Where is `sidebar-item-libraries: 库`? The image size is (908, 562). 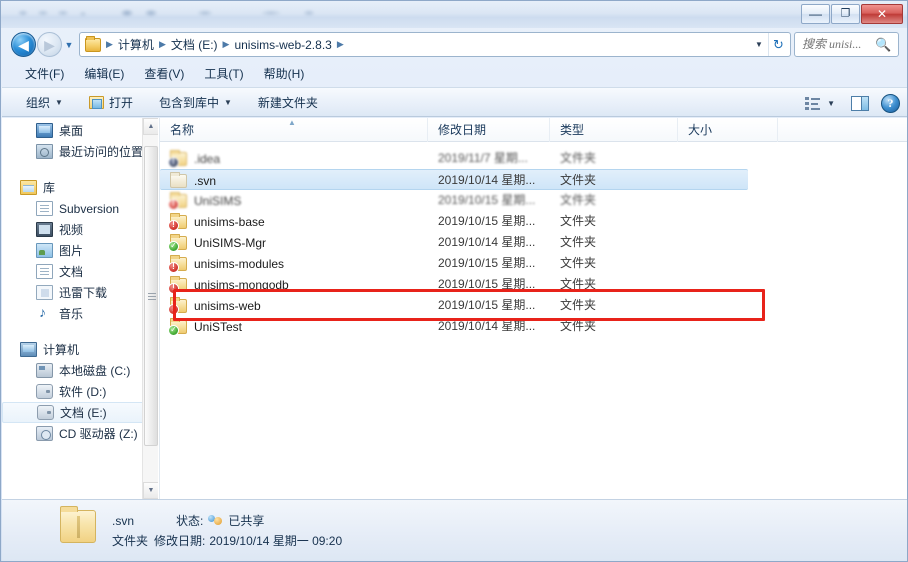
sidebar-item-libraries: 库 is located at coordinates (80, 187).